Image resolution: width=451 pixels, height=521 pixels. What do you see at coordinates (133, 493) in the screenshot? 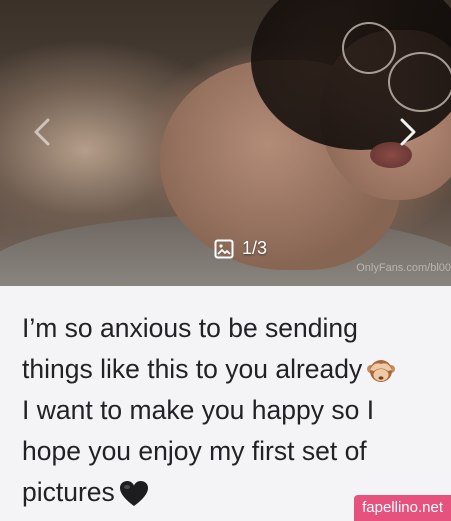
I see `black-heart-icon` at bounding box center [133, 493].